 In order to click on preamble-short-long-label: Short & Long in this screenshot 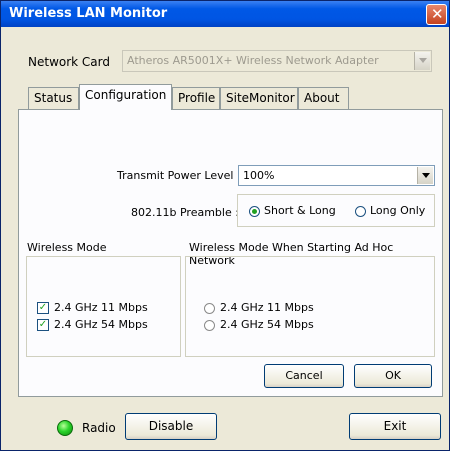, I will do `click(300, 210)`.